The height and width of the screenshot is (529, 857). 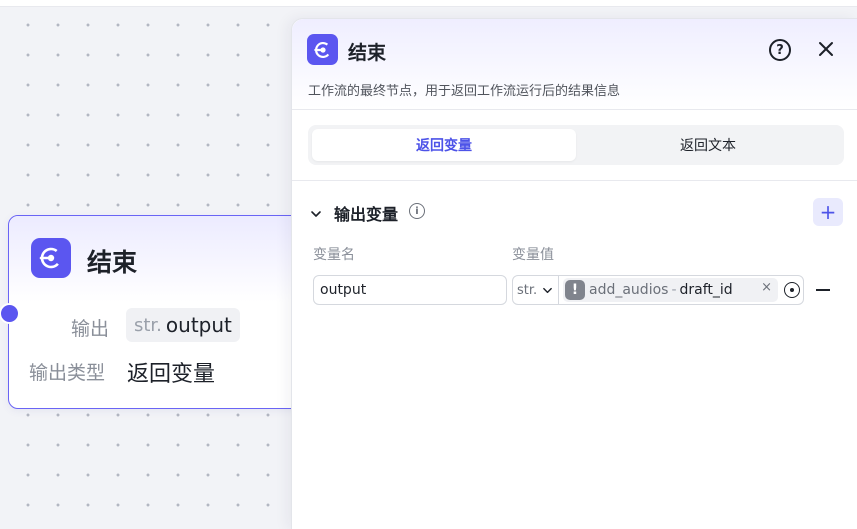 What do you see at coordinates (766, 287) in the screenshot?
I see `clear-reference-button: ×` at bounding box center [766, 287].